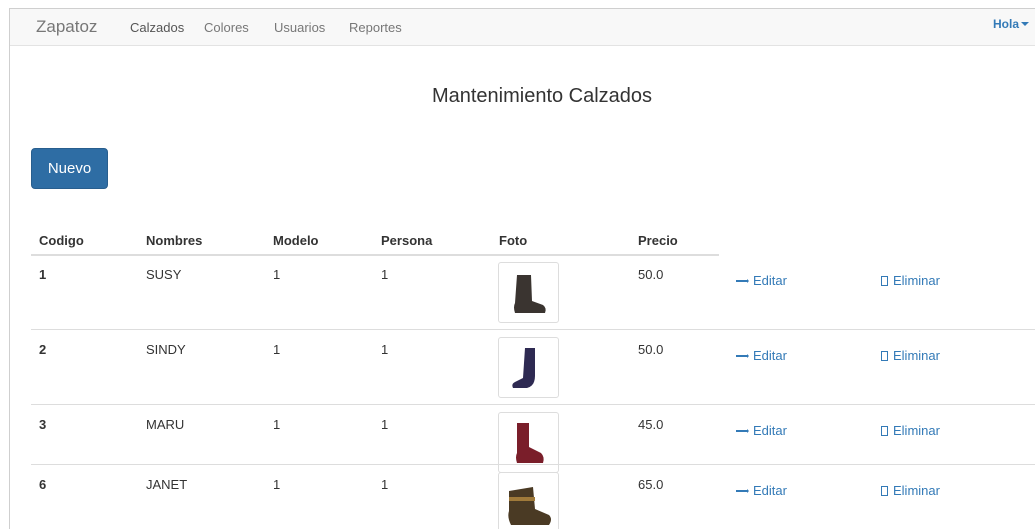 This screenshot has width=1035, height=529. I want to click on cell-precio: 45.0, so click(651, 424).